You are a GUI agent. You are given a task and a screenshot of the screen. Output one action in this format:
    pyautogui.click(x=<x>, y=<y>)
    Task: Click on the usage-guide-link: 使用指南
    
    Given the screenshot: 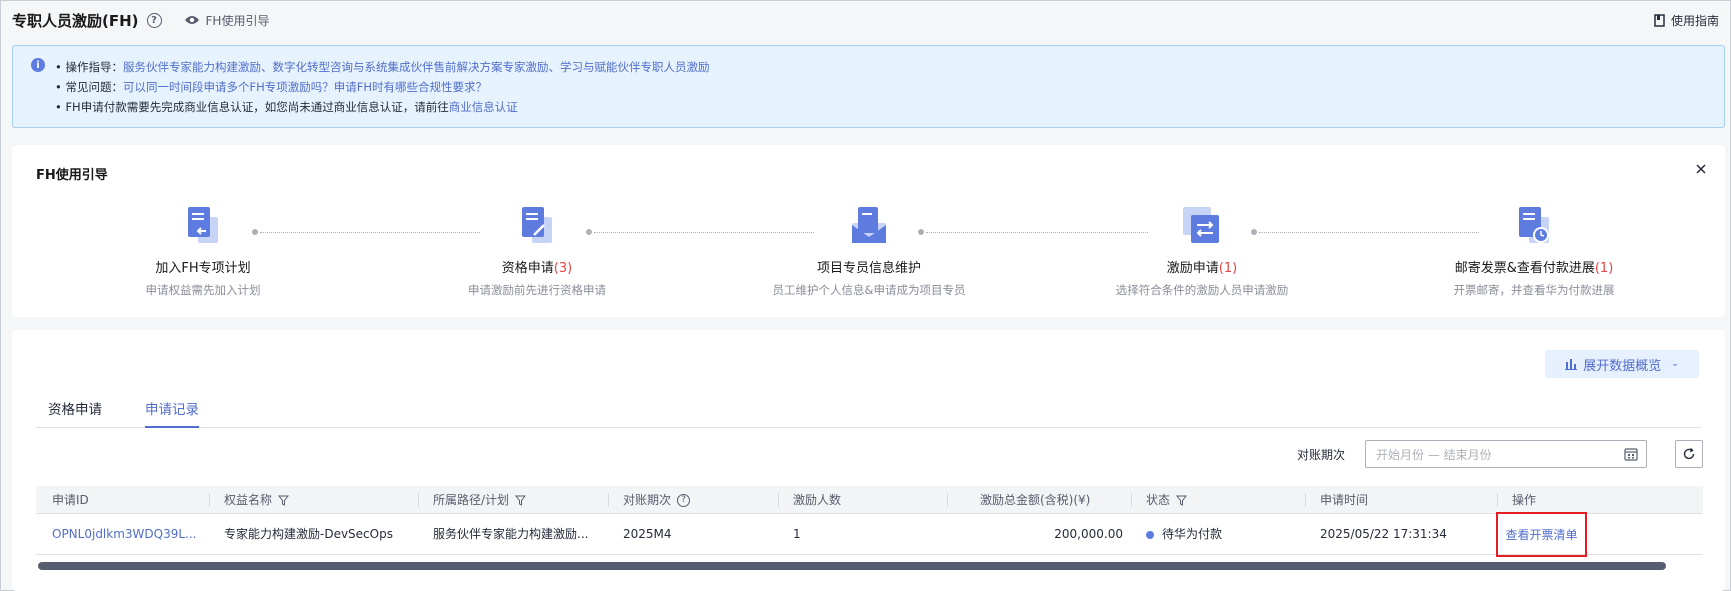 What is the action you would take?
    pyautogui.click(x=1686, y=20)
    